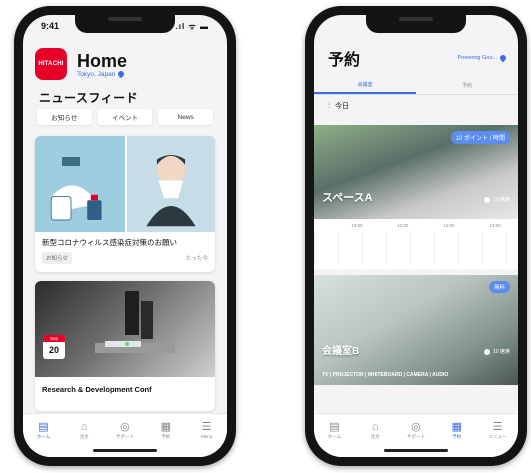  Describe the element at coordinates (89, 98) in the screenshot. I see `news-feed-title: ニュースフィード` at that location.